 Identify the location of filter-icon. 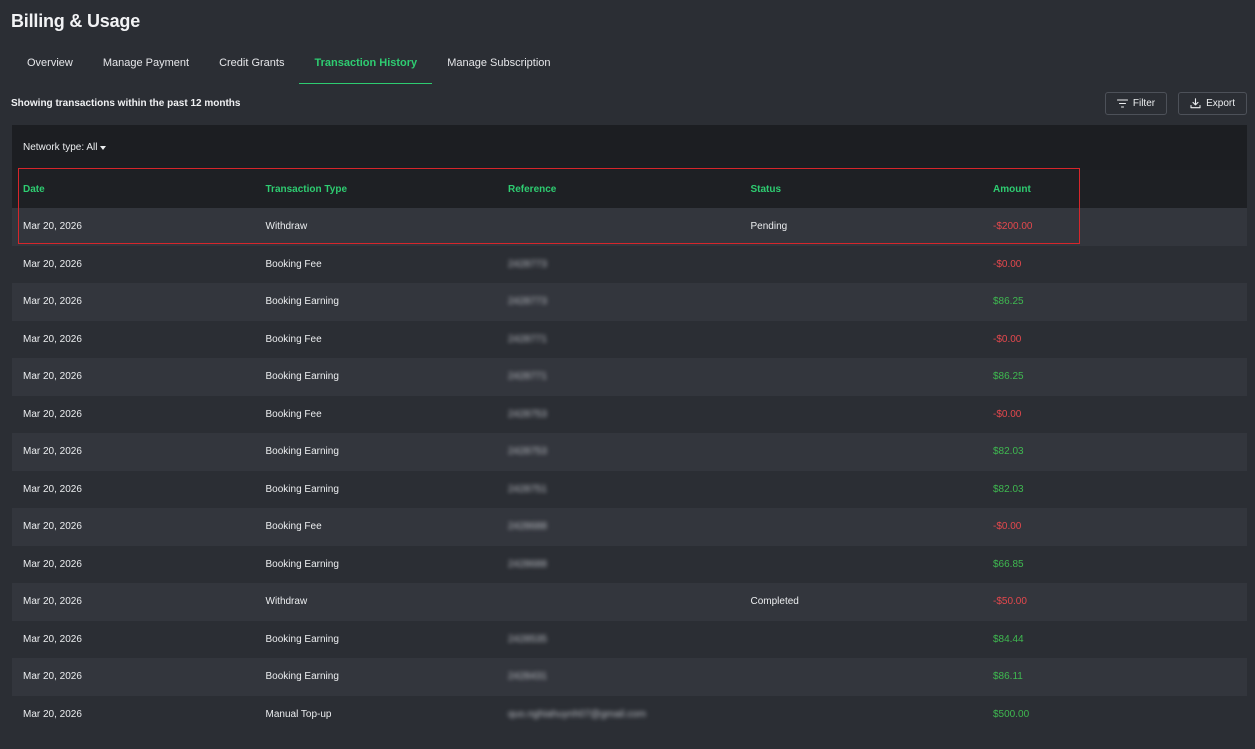
(1122, 103).